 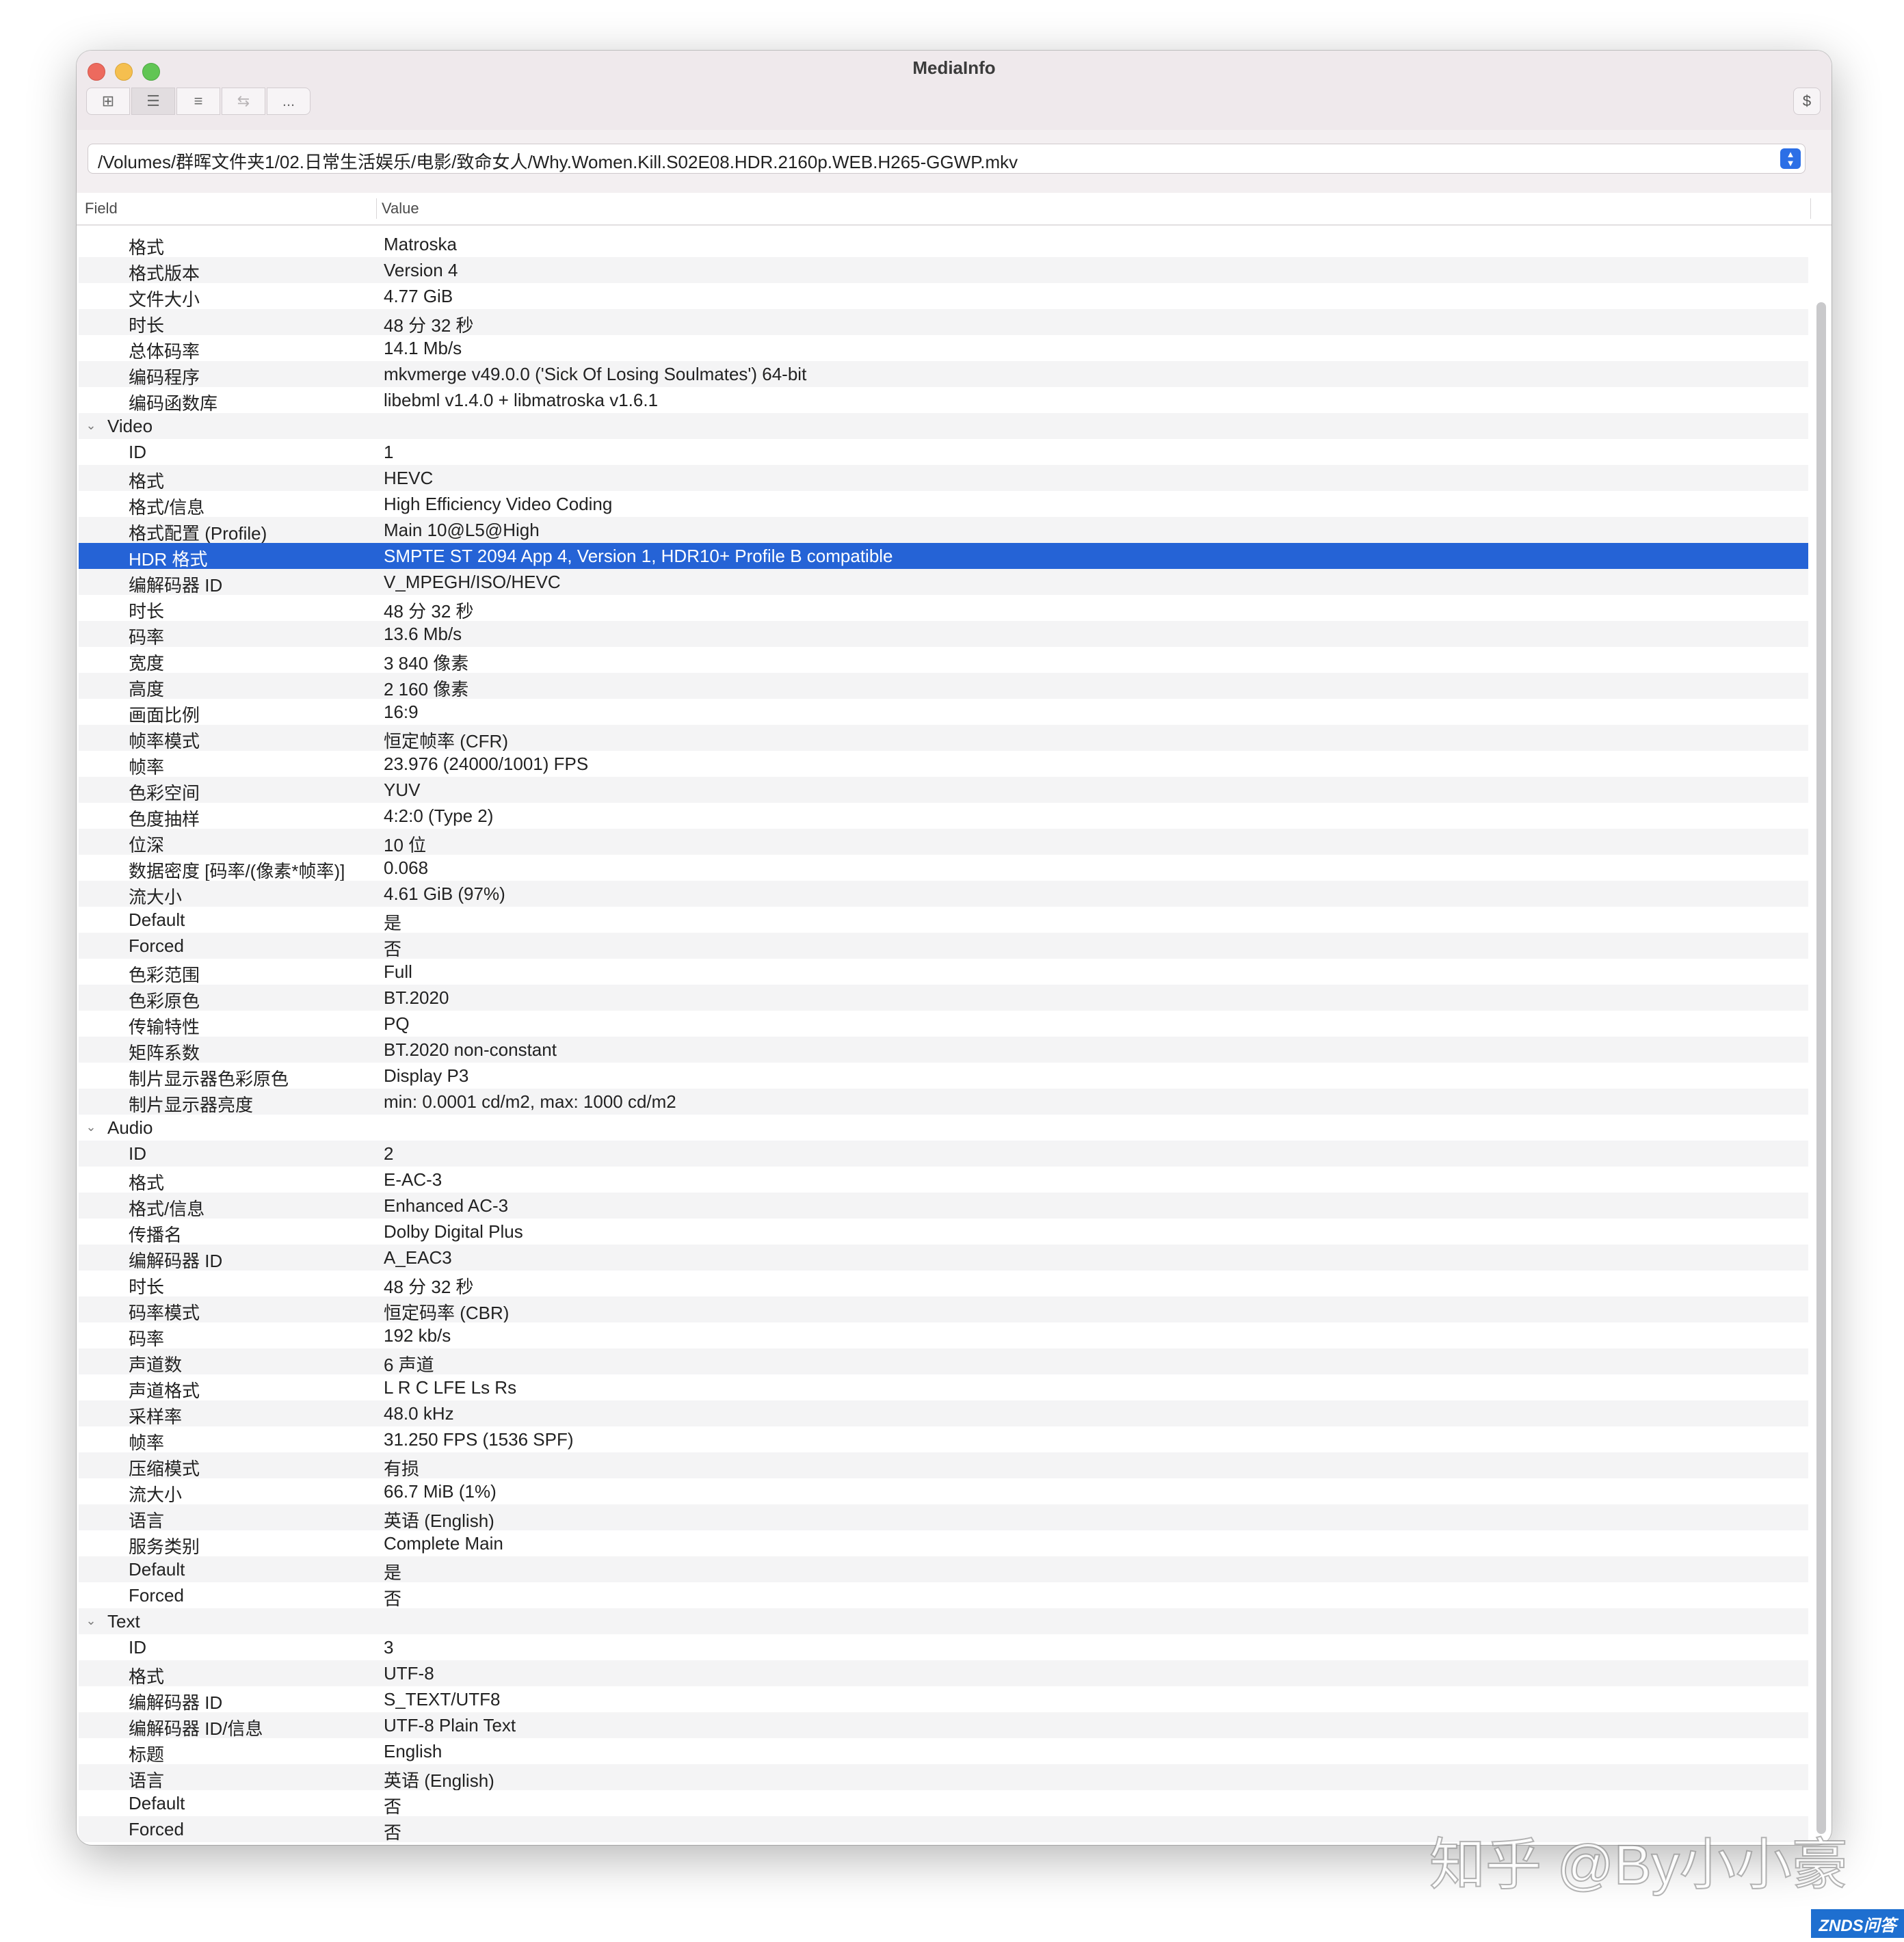 What do you see at coordinates (400, 208) in the screenshot?
I see `value-column-header: Value` at bounding box center [400, 208].